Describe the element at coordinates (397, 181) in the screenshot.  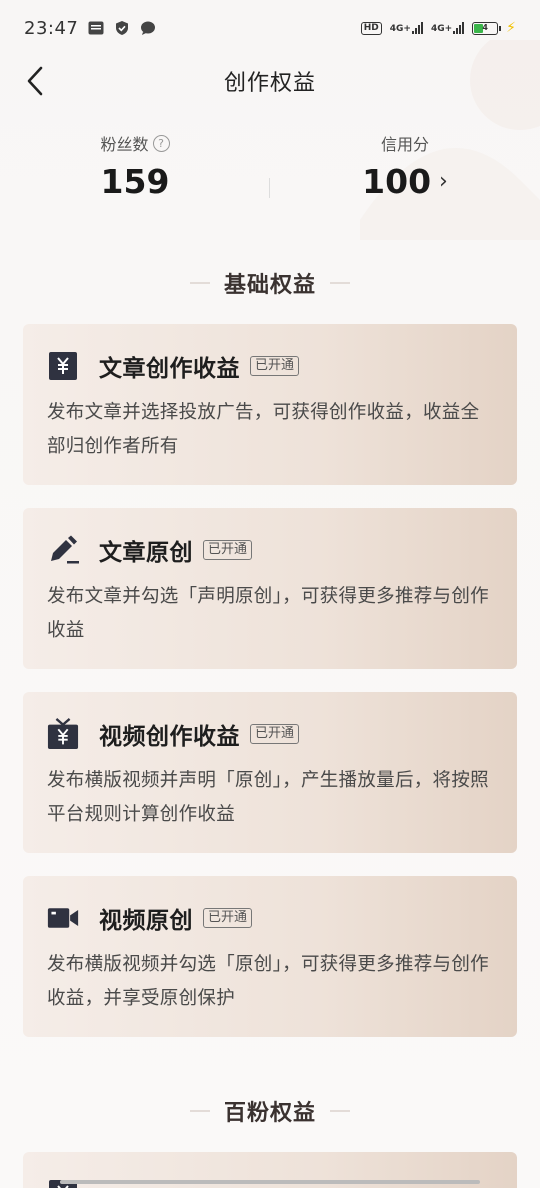
I see `credit-value: 100` at that location.